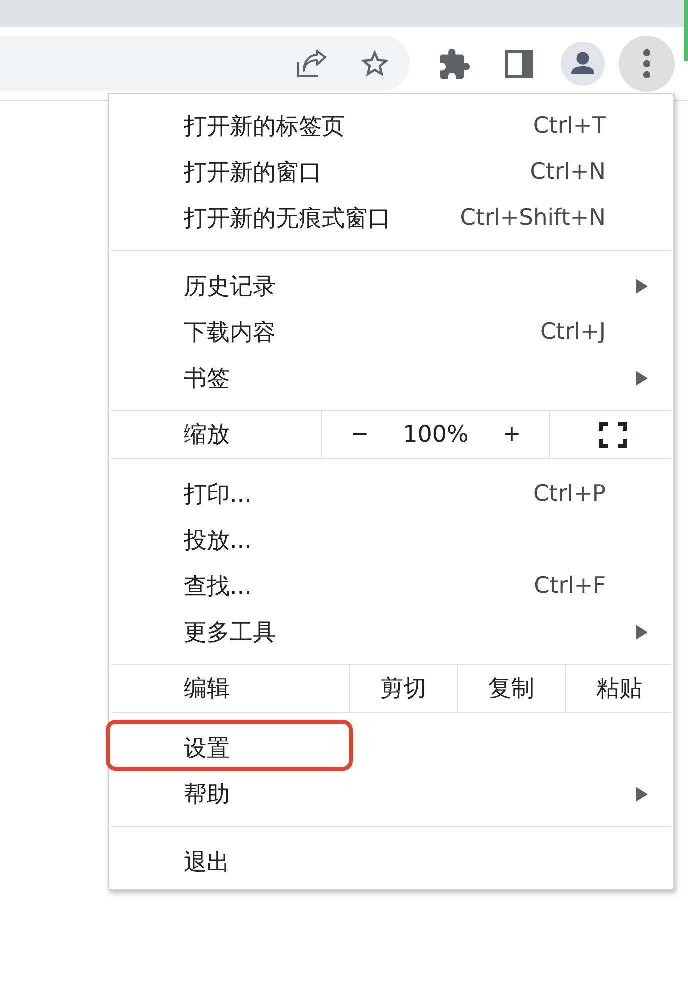 The image size is (688, 992). What do you see at coordinates (205, 63) in the screenshot?
I see `address-field` at bounding box center [205, 63].